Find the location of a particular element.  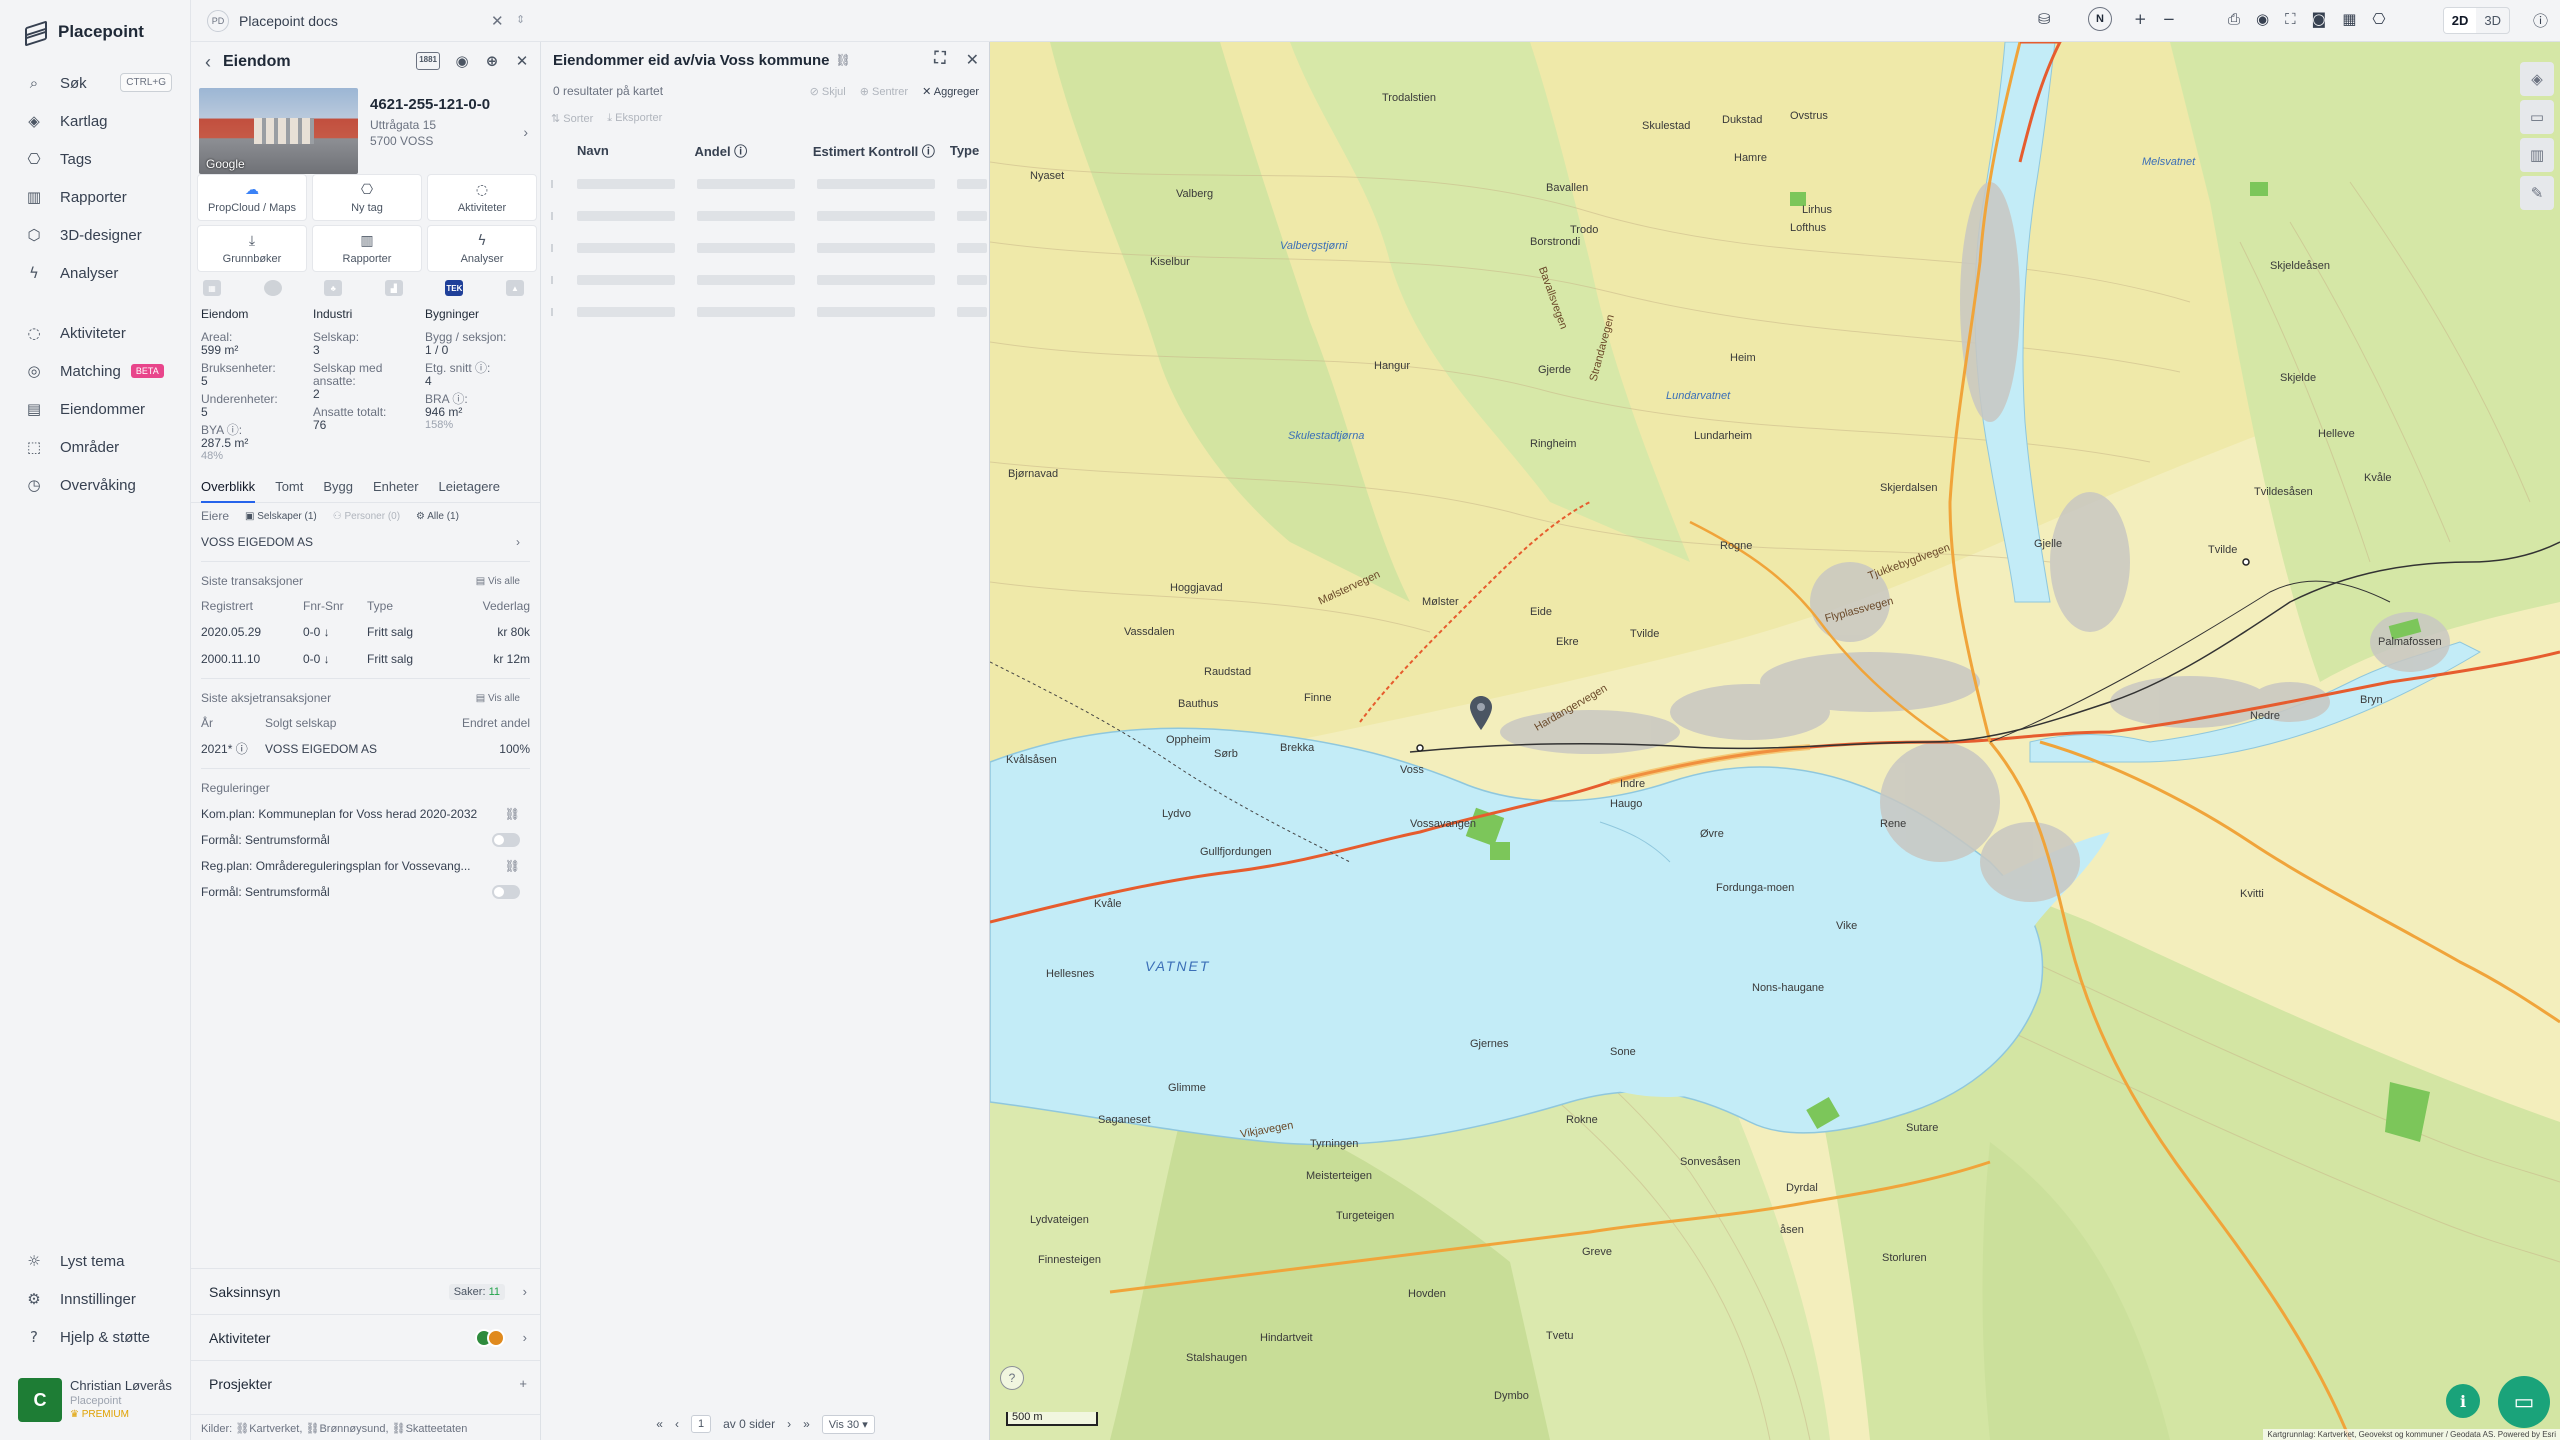

info-button: i is located at coordinates (2463, 1401).